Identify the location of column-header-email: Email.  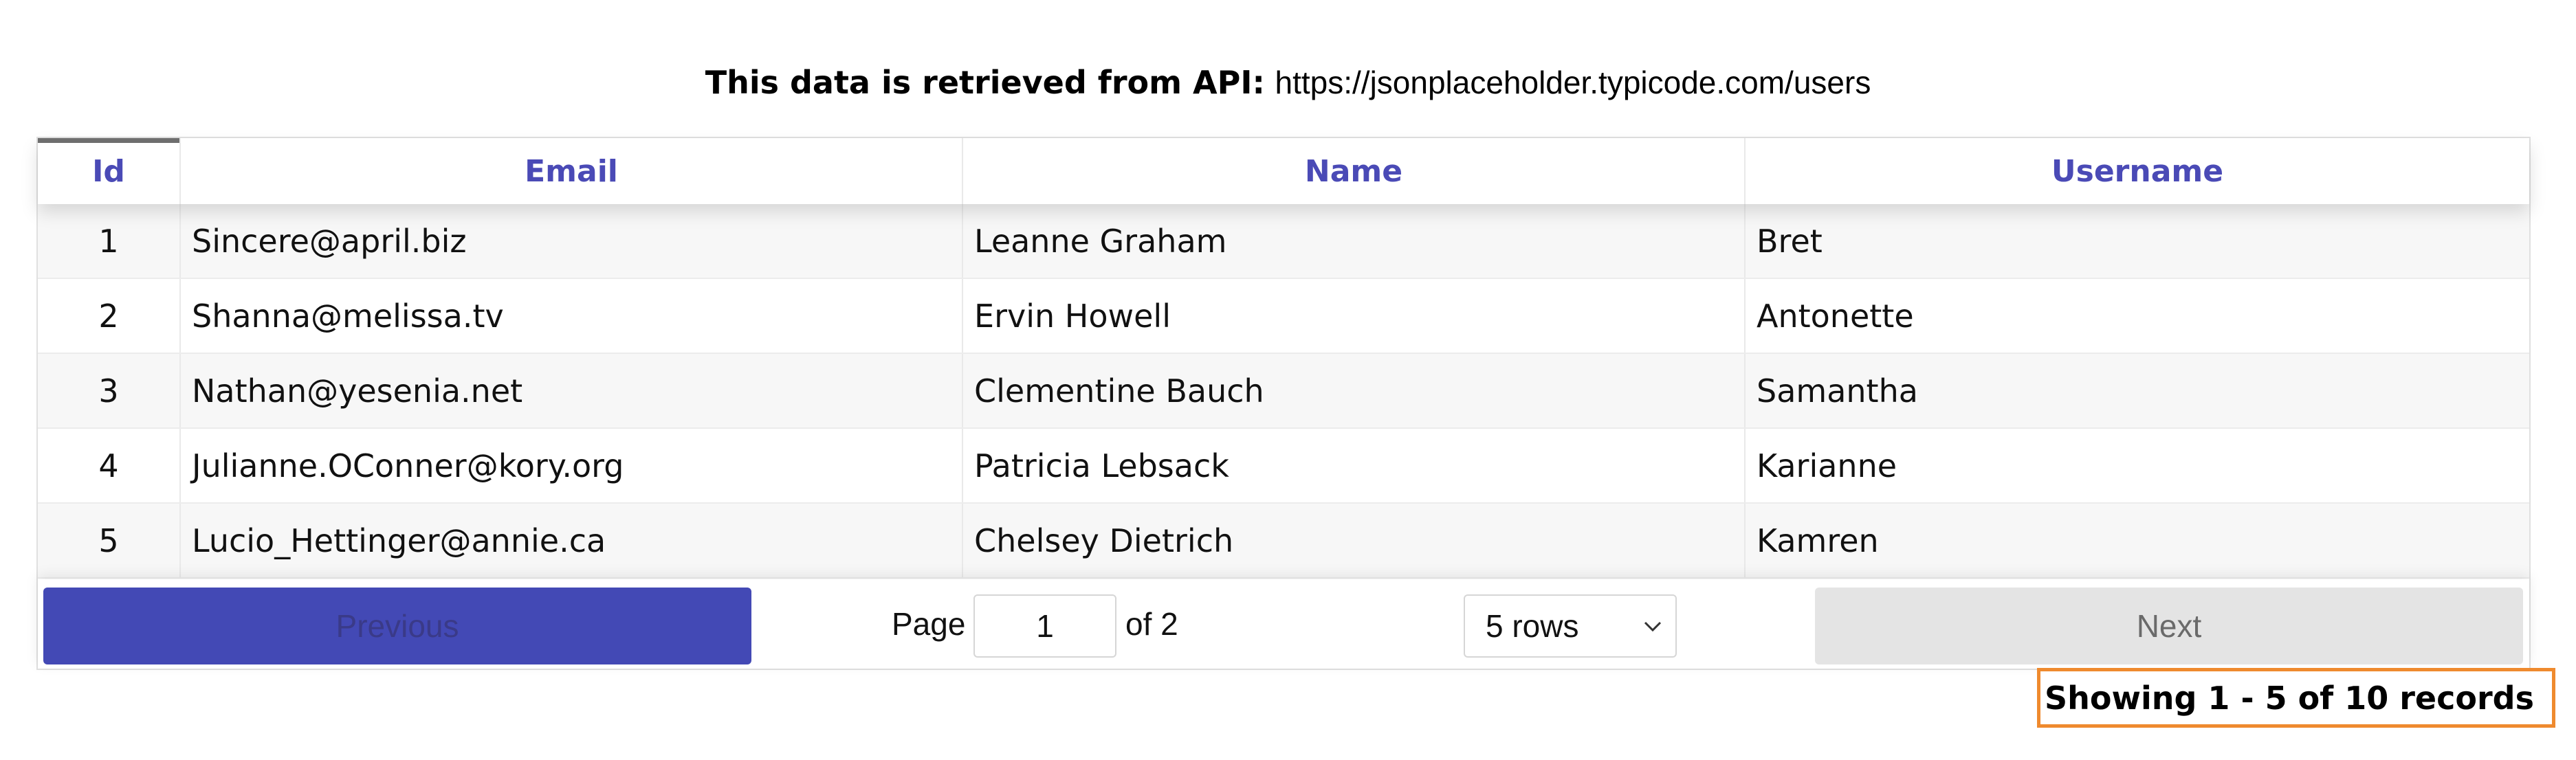
(572, 171).